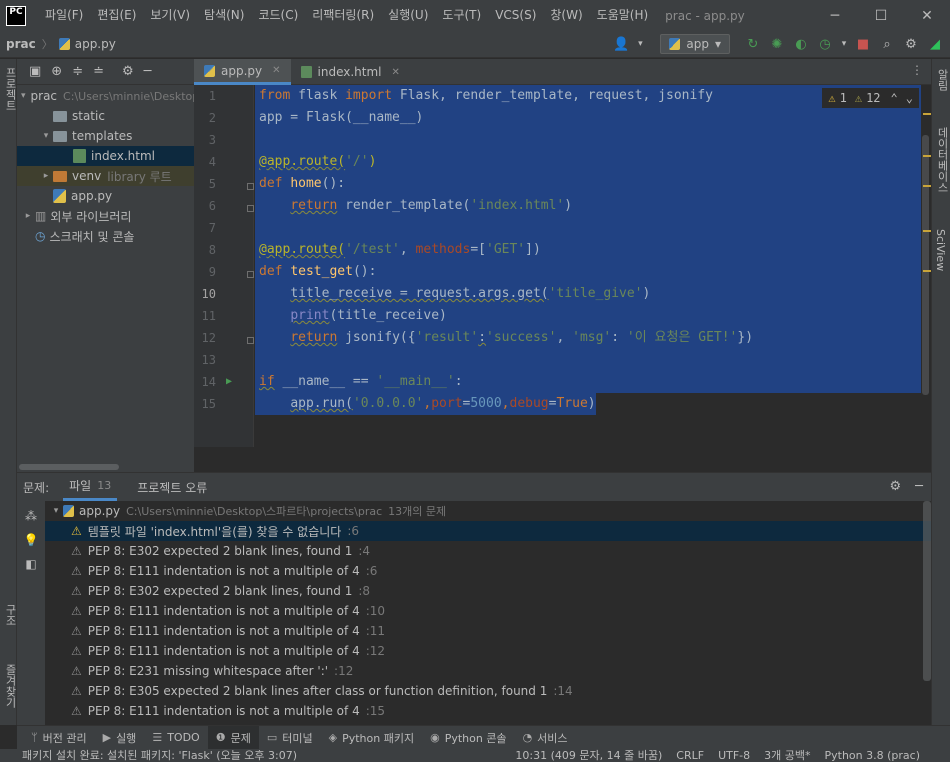 This screenshot has height=762, width=950. I want to click on tree-item-index-html: index.html, so click(105, 156).